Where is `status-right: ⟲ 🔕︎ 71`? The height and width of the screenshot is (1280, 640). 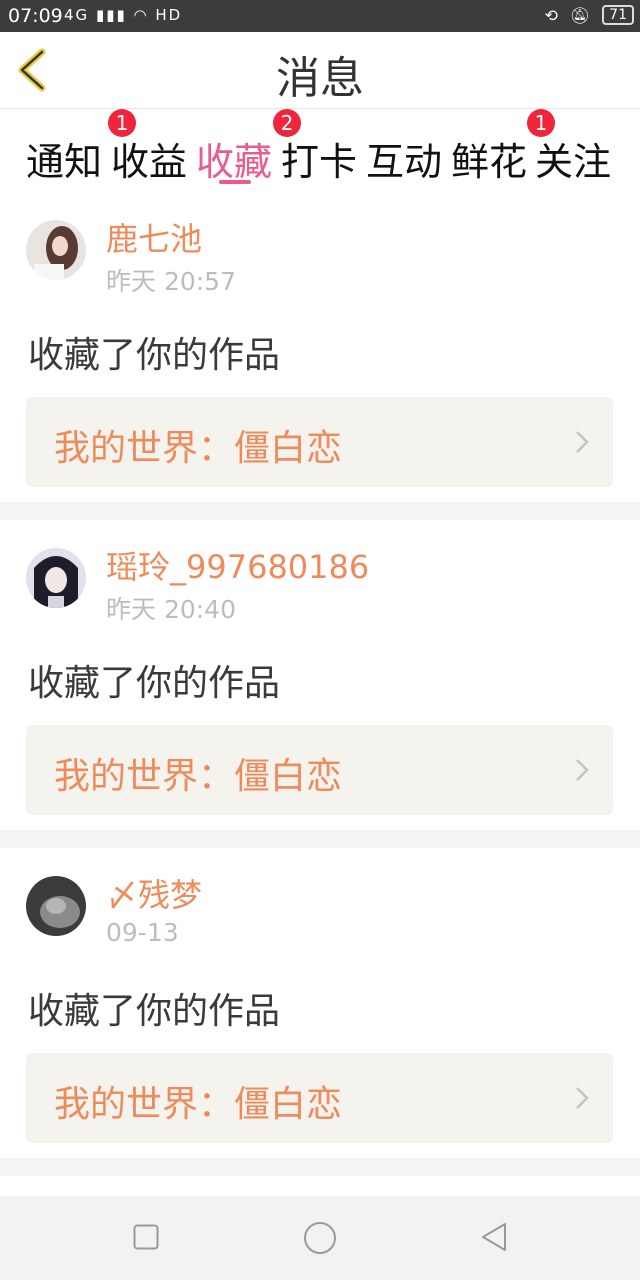
status-right: ⟲ 🔕︎ 71 is located at coordinates (589, 15).